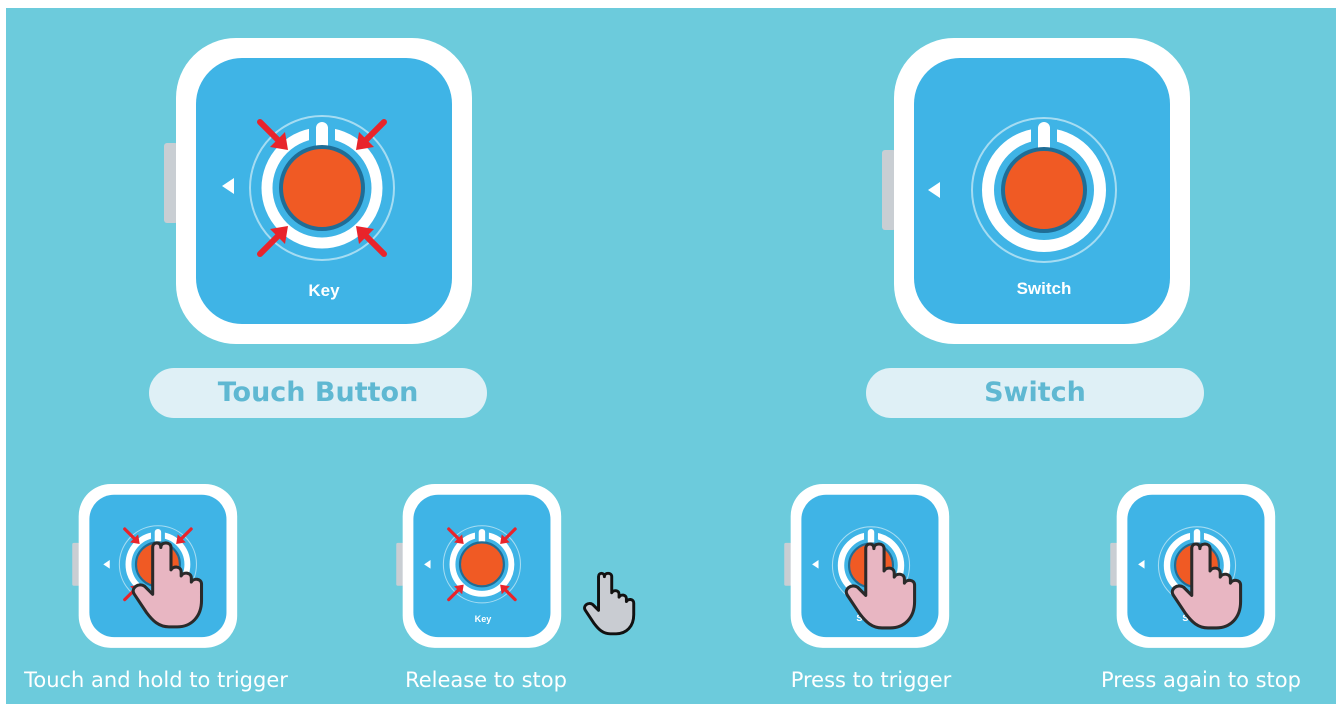  Describe the element at coordinates (156, 680) in the screenshot. I see `step-caption-touch-hold: Touch and hold to trigger` at that location.